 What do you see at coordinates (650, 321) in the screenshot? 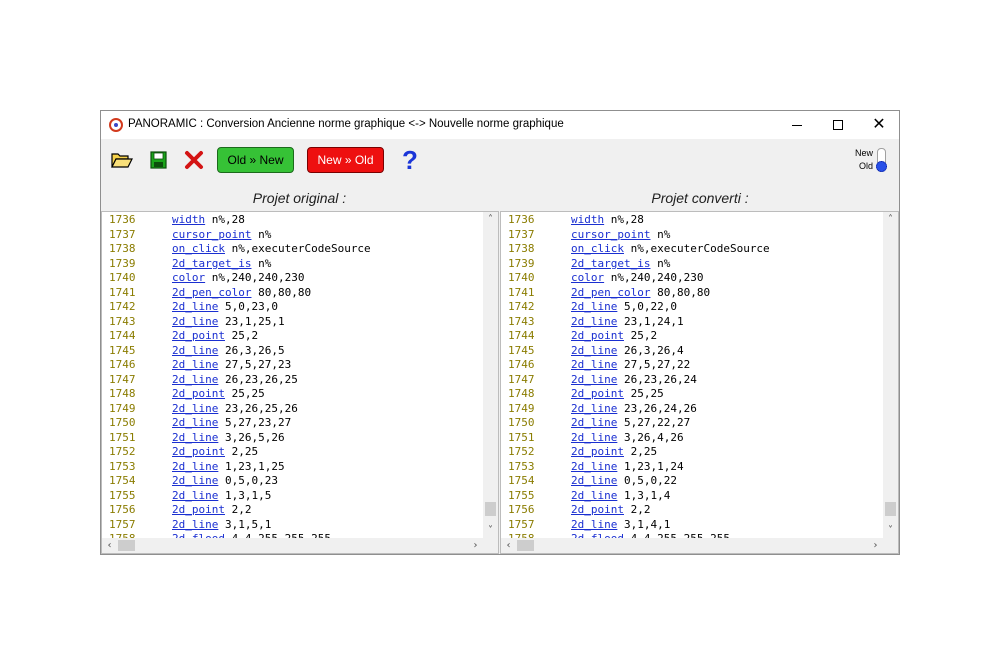
I see `code-arguments: 23,1,24,1` at bounding box center [650, 321].